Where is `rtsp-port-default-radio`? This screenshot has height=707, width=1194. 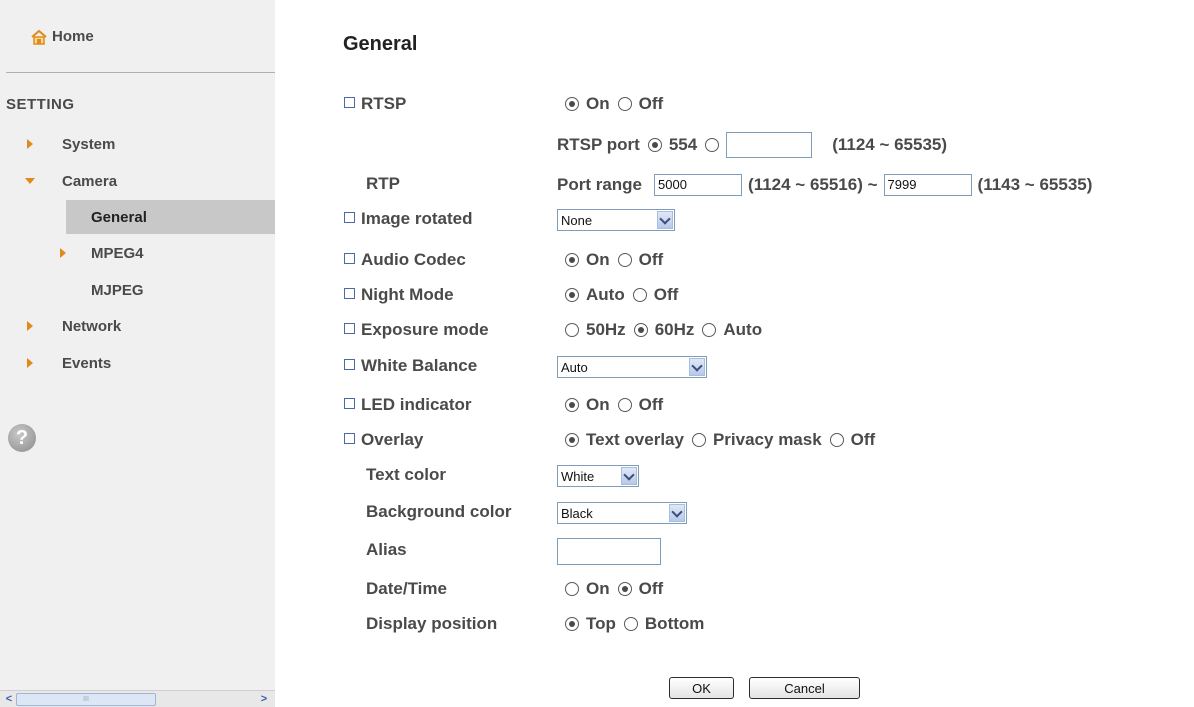
rtsp-port-default-radio is located at coordinates (654, 145).